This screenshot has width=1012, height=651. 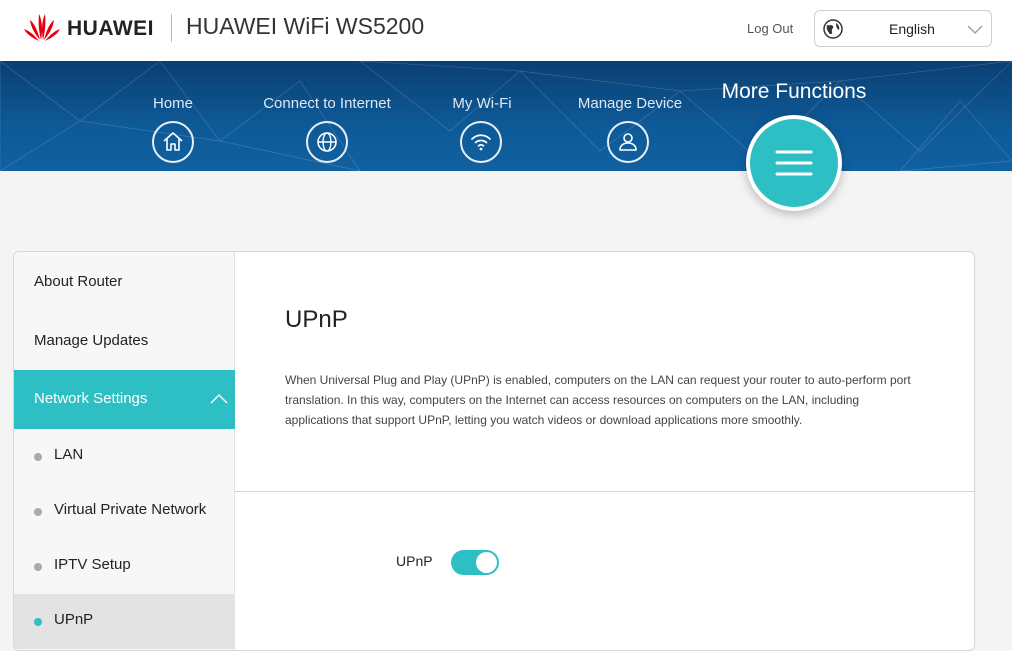 What do you see at coordinates (414, 561) in the screenshot?
I see `upnp-toggle-label: UPnP` at bounding box center [414, 561].